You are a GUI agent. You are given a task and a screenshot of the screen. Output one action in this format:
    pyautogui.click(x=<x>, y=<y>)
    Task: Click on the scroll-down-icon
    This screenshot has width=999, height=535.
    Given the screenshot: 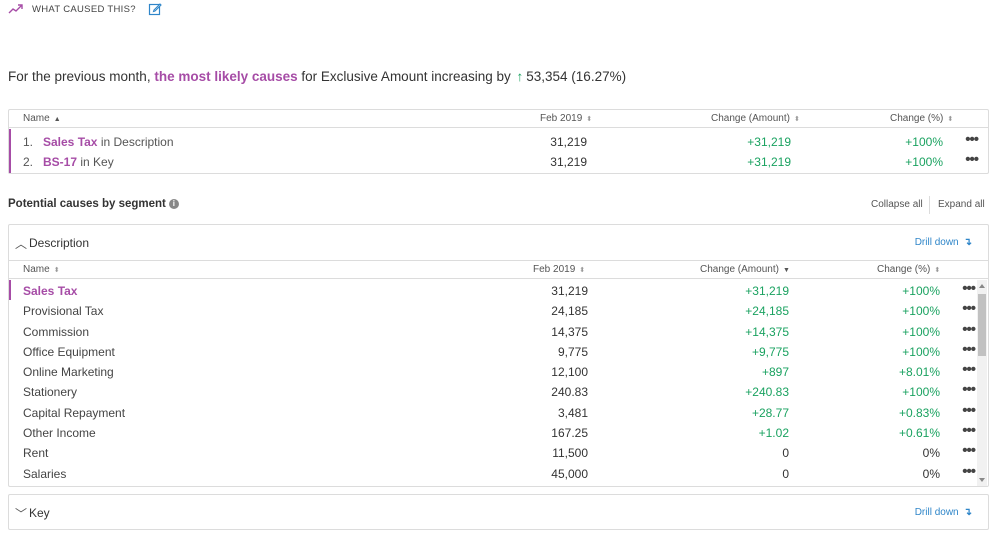 What is the action you would take?
    pyautogui.click(x=982, y=480)
    